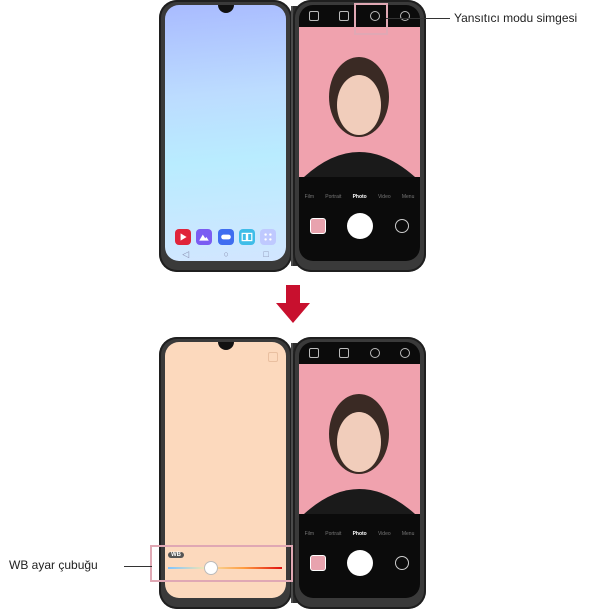 The height and width of the screenshot is (610, 611). I want to click on camera-screen: Film Portrait Photo Video Menu, so click(359, 133).